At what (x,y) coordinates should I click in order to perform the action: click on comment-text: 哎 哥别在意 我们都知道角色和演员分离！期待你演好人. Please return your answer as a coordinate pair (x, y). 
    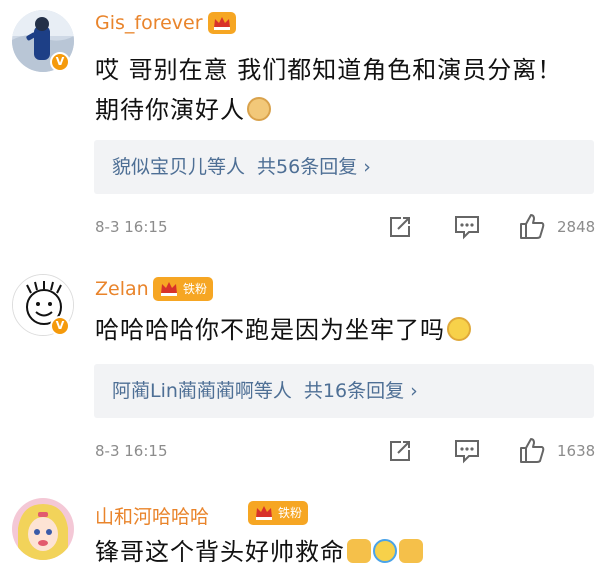
    Looking at the image, I should click on (340, 90).